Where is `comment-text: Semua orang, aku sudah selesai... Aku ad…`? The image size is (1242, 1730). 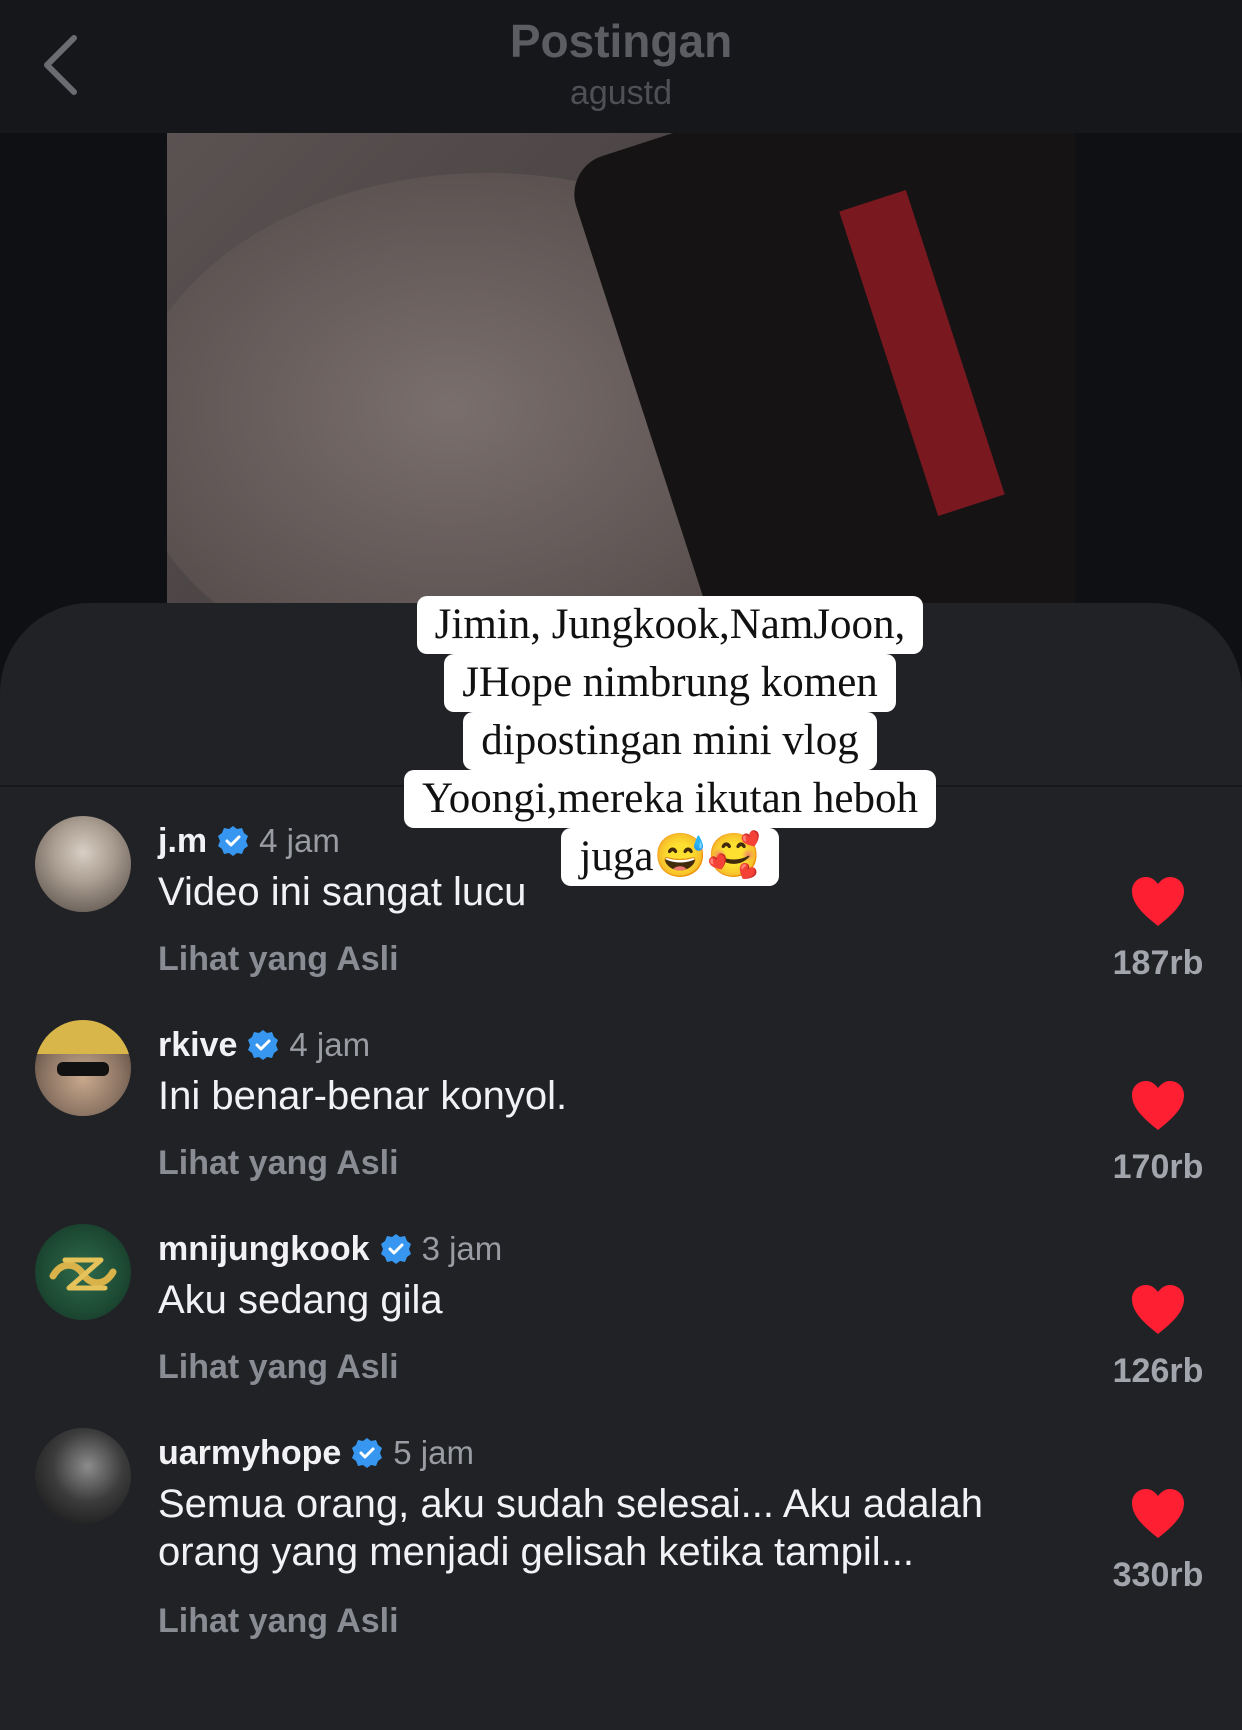
comment-text: Semua orang, aku sudah selesai... Aku ad… is located at coordinates (570, 1528).